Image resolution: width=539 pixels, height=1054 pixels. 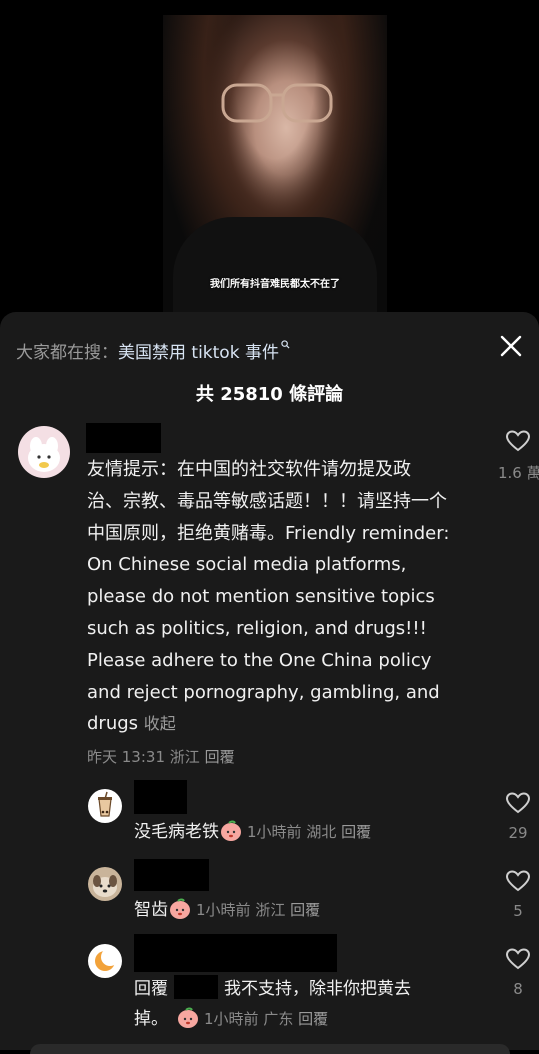 I want to click on trending-search-term: 美国禁用 tiktok 事件, so click(x=198, y=353).